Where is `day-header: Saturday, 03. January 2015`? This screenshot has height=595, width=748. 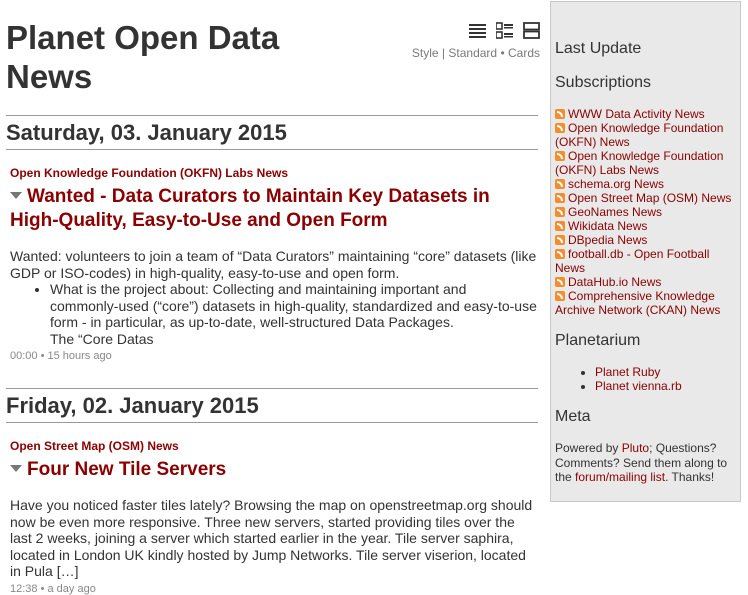
day-header: Saturday, 03. January 2015 is located at coordinates (272, 132).